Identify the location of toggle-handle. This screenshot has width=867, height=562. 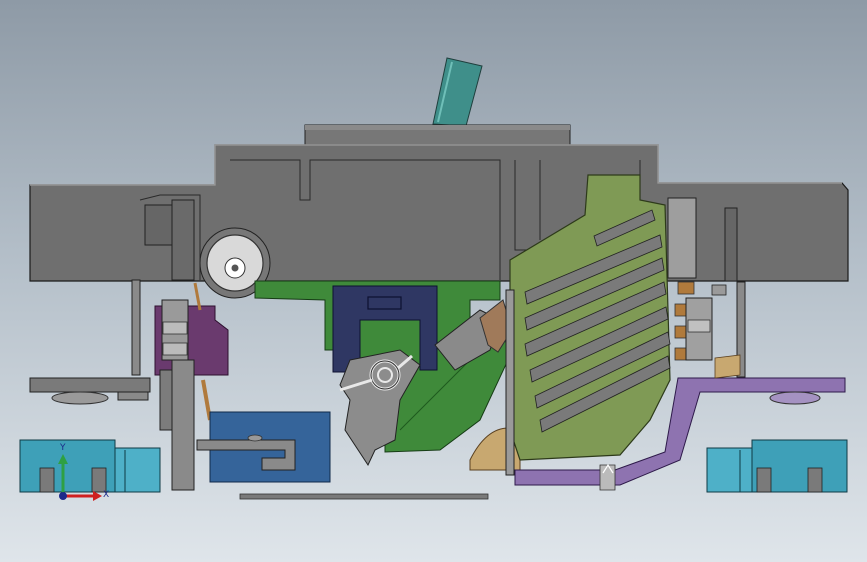
(457, 92).